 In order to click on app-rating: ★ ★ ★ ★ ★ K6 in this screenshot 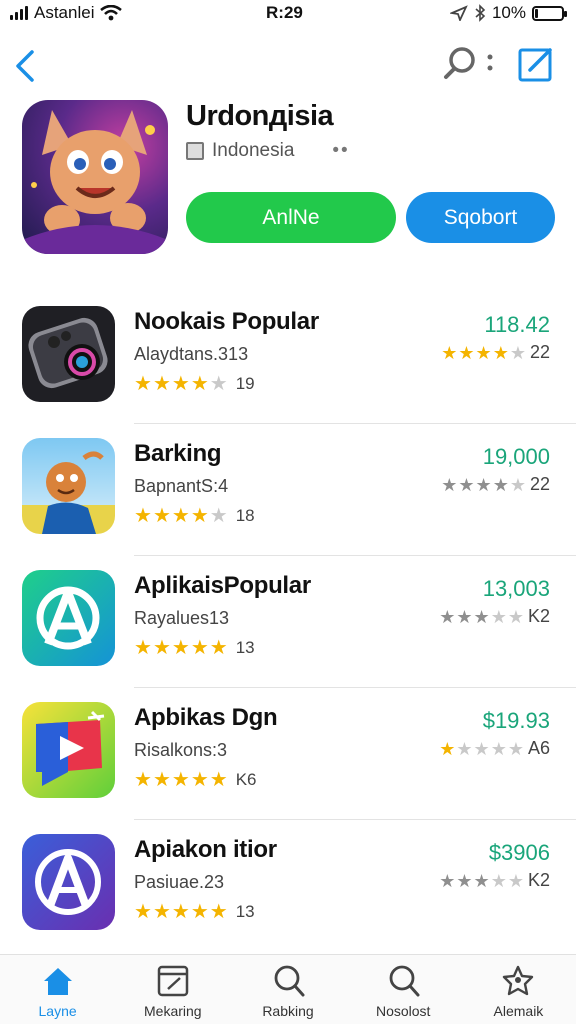, I will do `click(195, 780)`.